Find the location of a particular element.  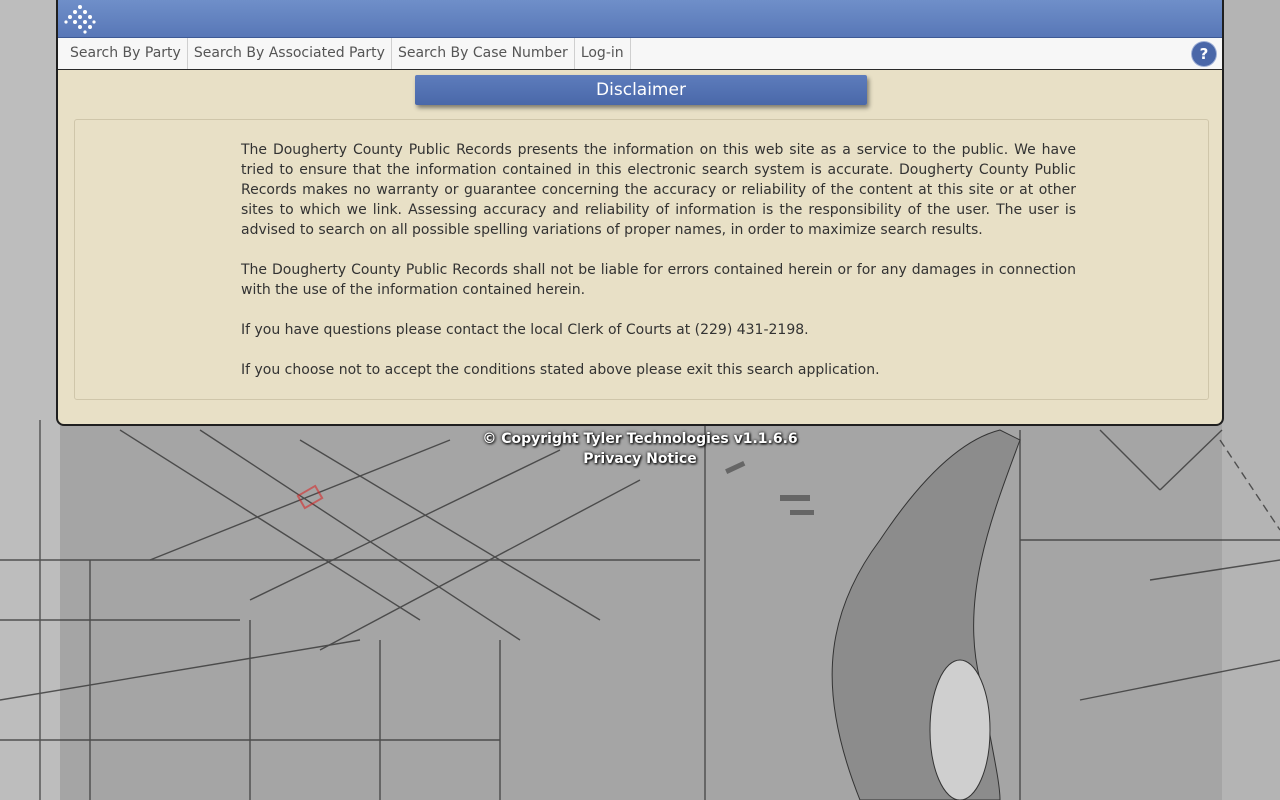

disclaimer-title: Disclaimer is located at coordinates (641, 90).